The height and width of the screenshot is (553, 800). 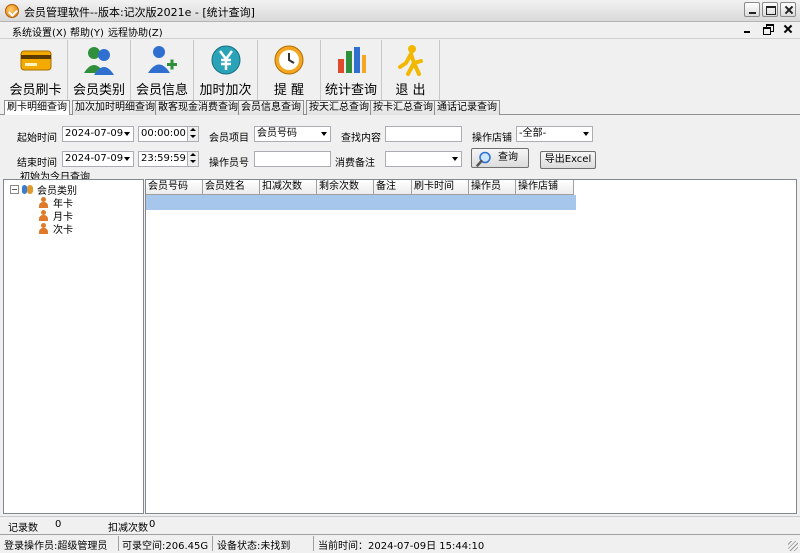 I want to click on store-select: -全部-, so click(x=554, y=134).